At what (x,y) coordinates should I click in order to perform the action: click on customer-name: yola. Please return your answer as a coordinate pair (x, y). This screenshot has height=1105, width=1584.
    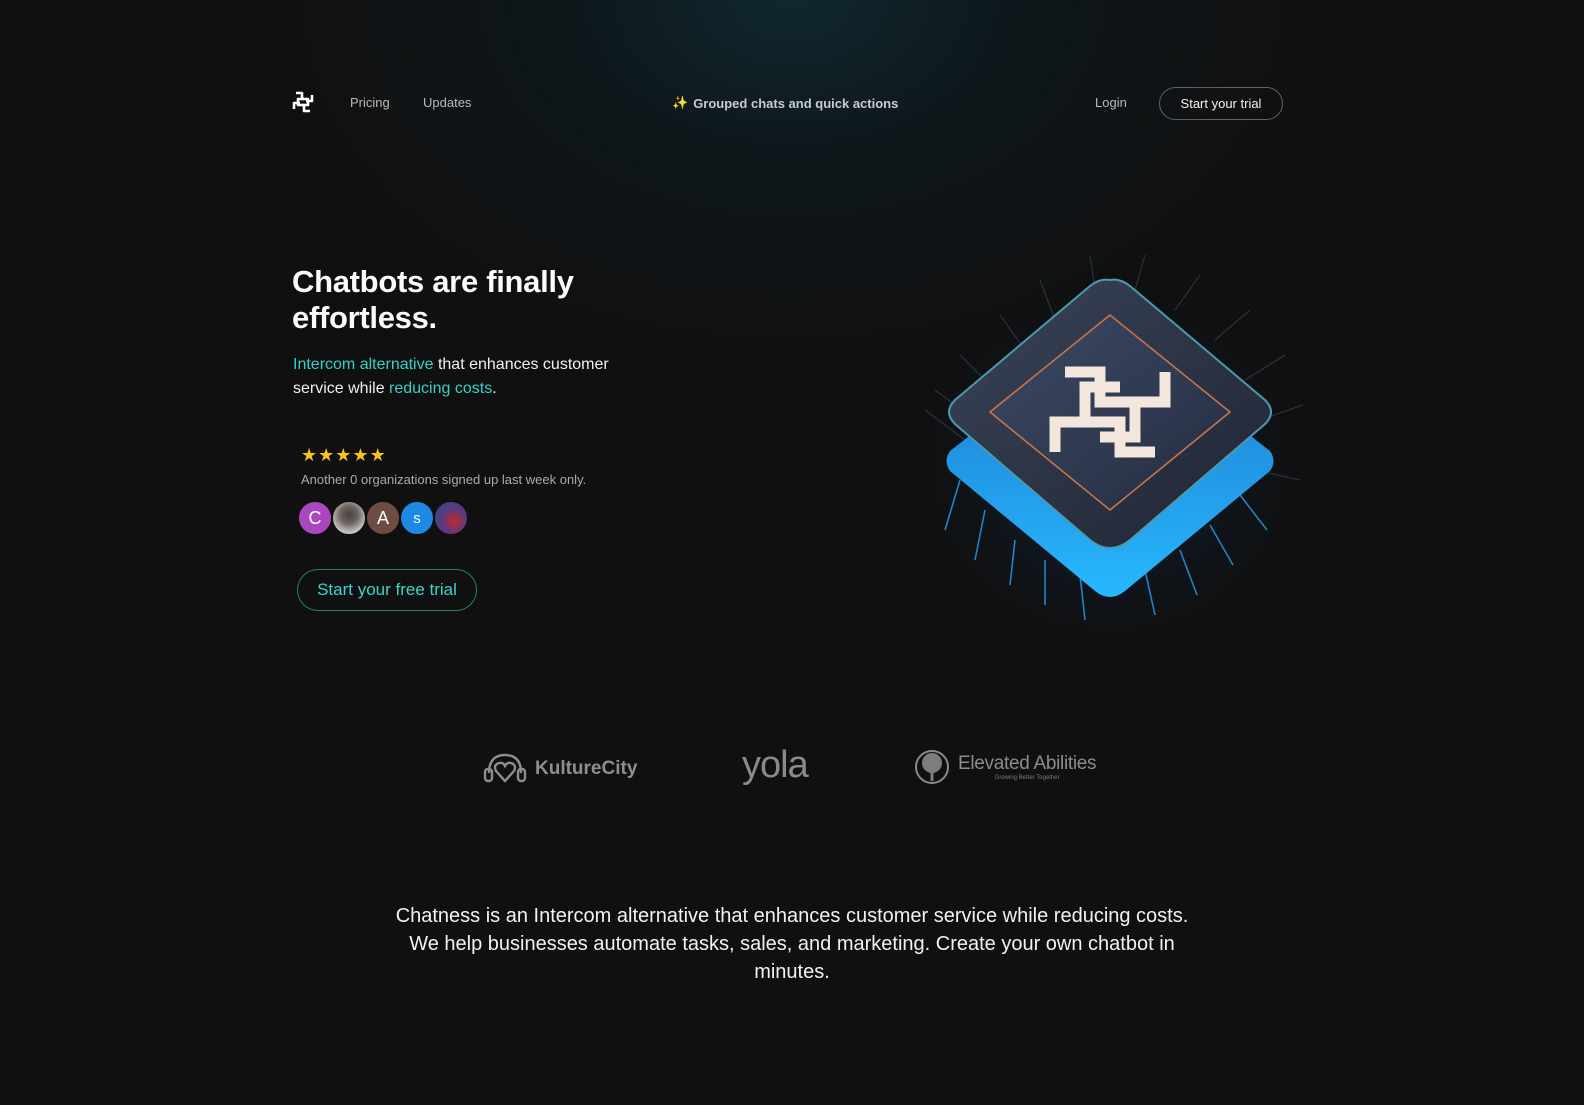
    Looking at the image, I should click on (775, 765).